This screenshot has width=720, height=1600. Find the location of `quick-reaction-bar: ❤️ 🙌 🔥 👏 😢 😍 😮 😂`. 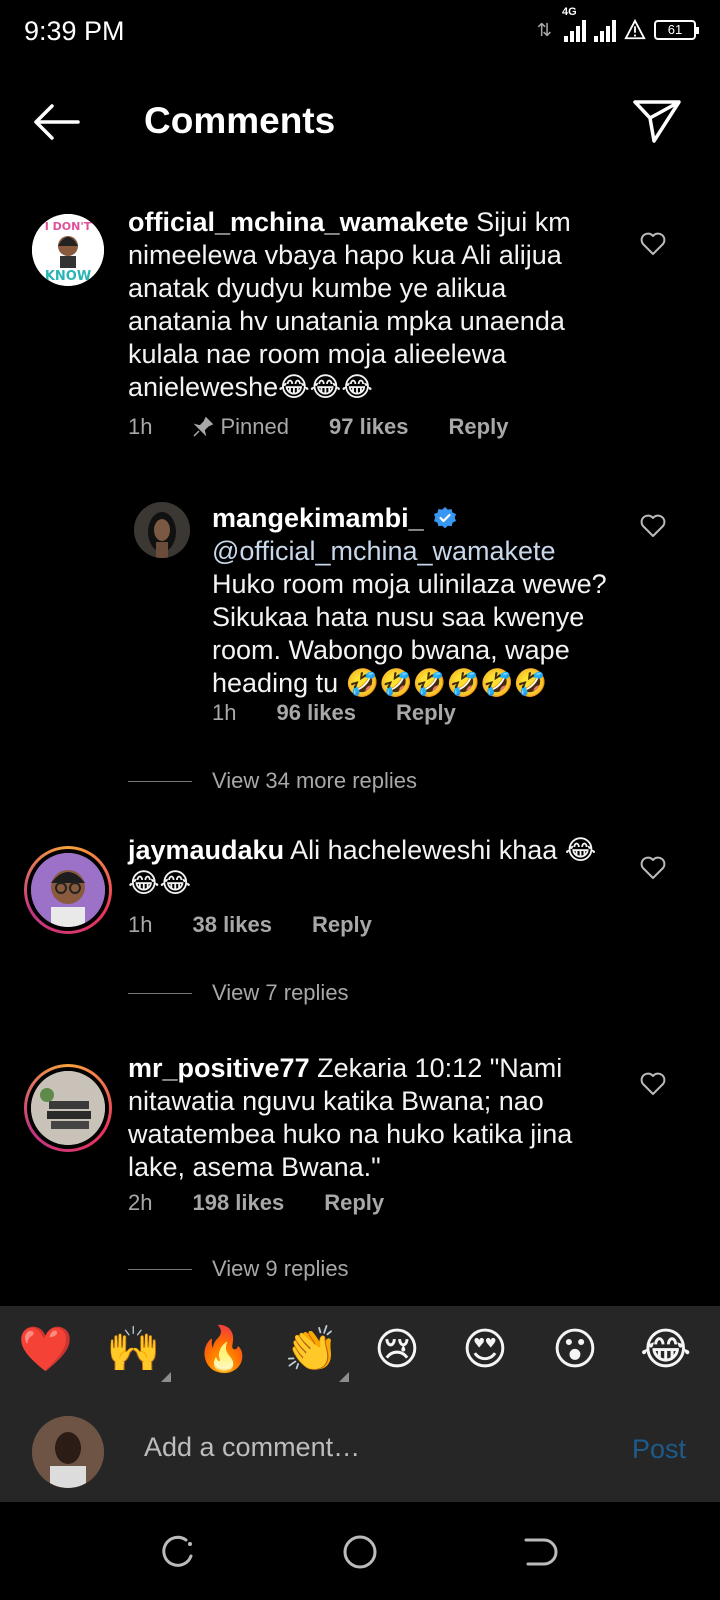

quick-reaction-bar: ❤️ 🙌 🔥 👏 😢 😍 😮 😂 is located at coordinates (360, 1354).